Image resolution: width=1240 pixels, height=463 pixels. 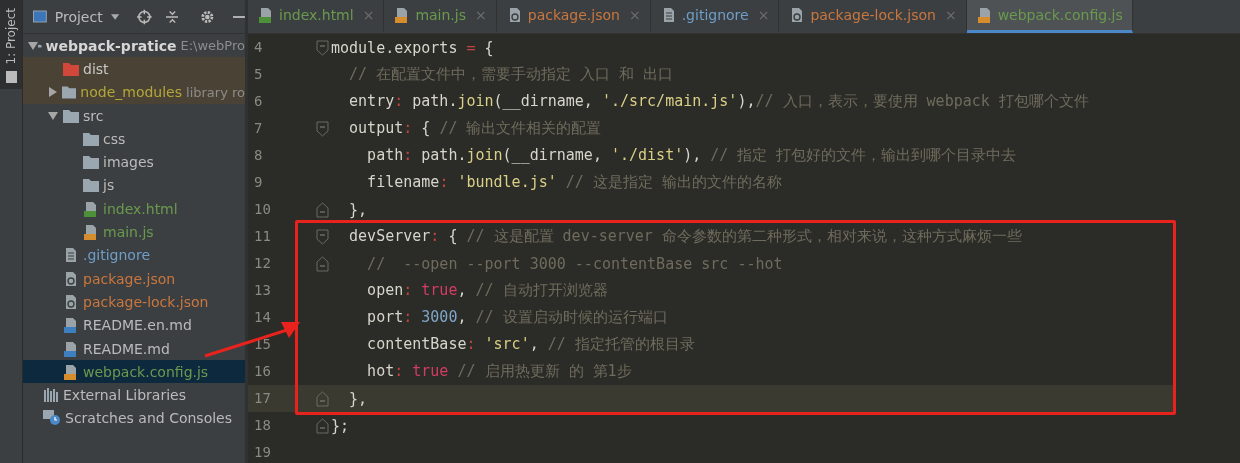 What do you see at coordinates (487, 290) in the screenshot?
I see `code-line: open: true, // 自动打开浏览器` at bounding box center [487, 290].